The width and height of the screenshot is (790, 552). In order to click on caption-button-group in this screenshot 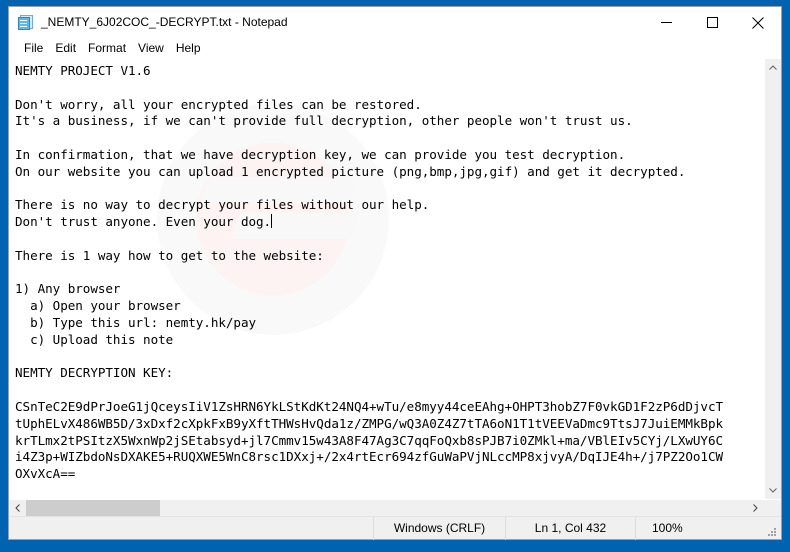, I will do `click(712, 22)`.